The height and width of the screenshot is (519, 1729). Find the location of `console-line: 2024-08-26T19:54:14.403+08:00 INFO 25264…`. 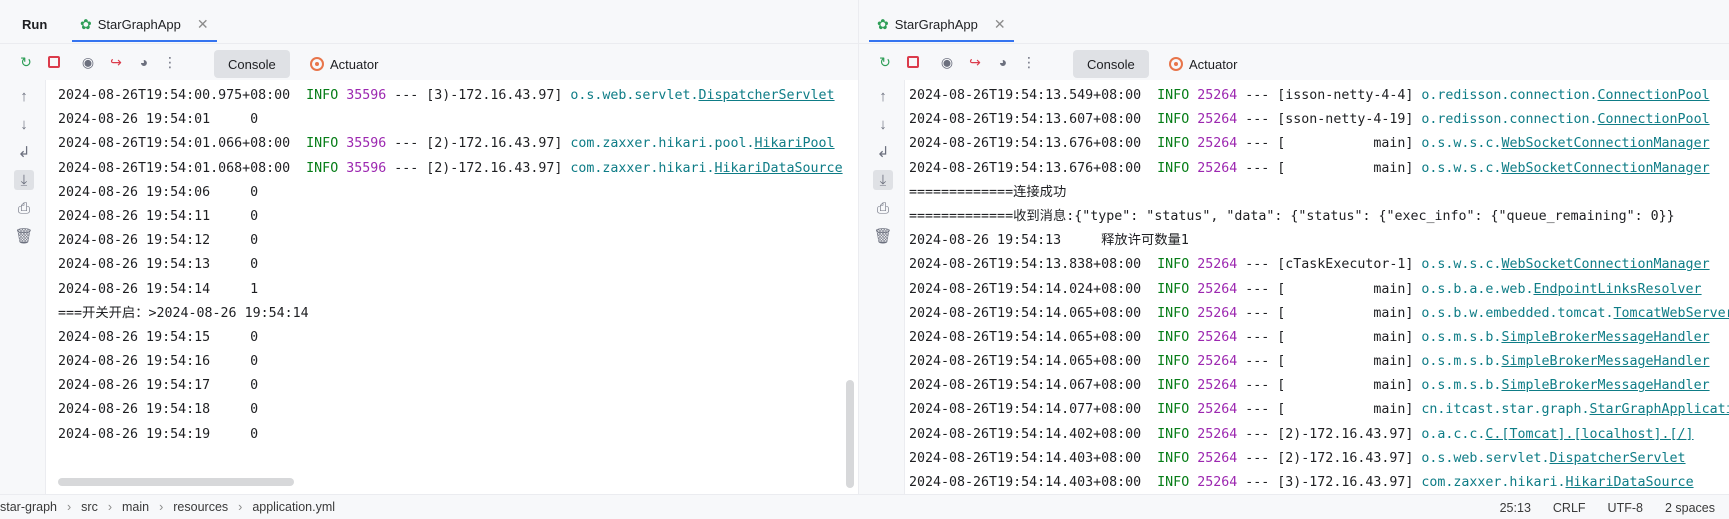

console-line: 2024-08-26T19:54:14.403+08:00 INFO 25264… is located at coordinates (1319, 459).